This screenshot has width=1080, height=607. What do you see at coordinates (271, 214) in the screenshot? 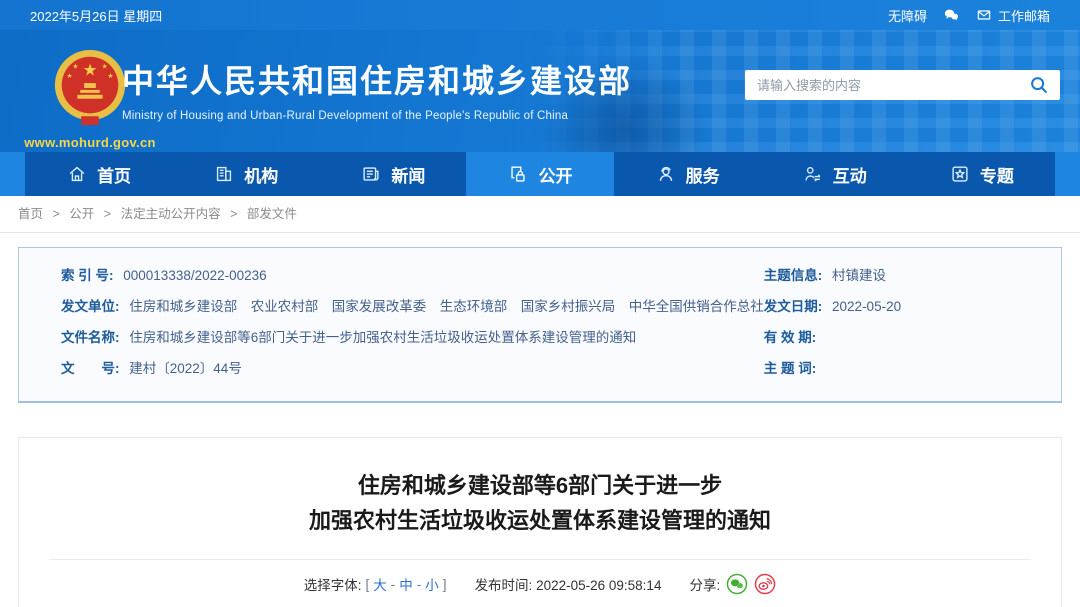
I see `breadcrumb-current: 部发文件` at bounding box center [271, 214].